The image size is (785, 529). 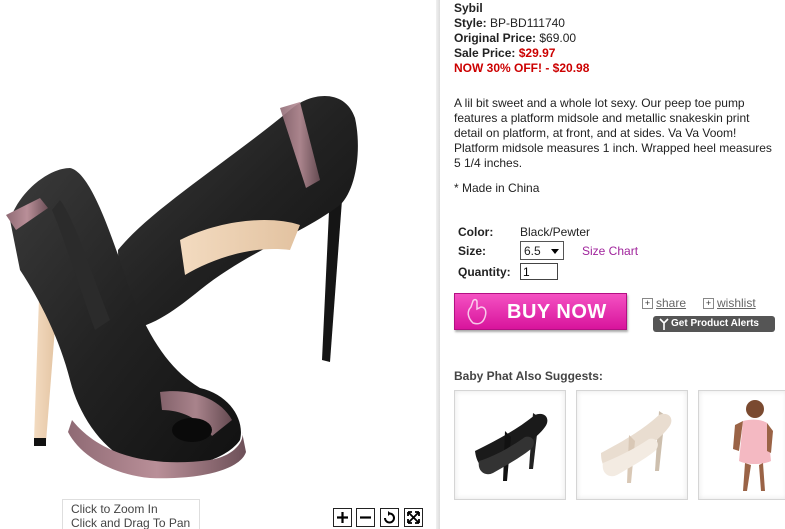 I want to click on sale-price-value: $29.97, so click(x=537, y=53).